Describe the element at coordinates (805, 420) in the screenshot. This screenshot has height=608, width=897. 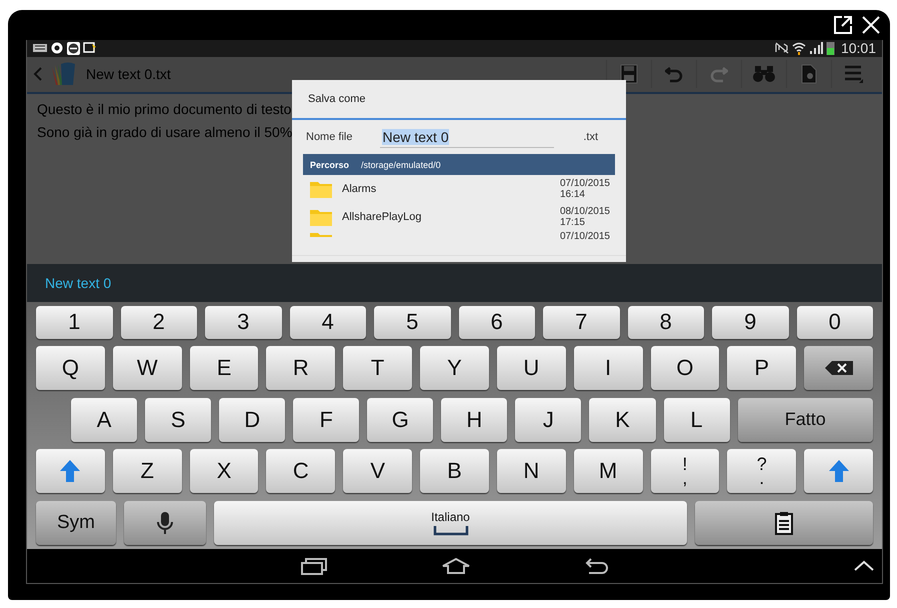
I see `done-key: Fatto` at that location.